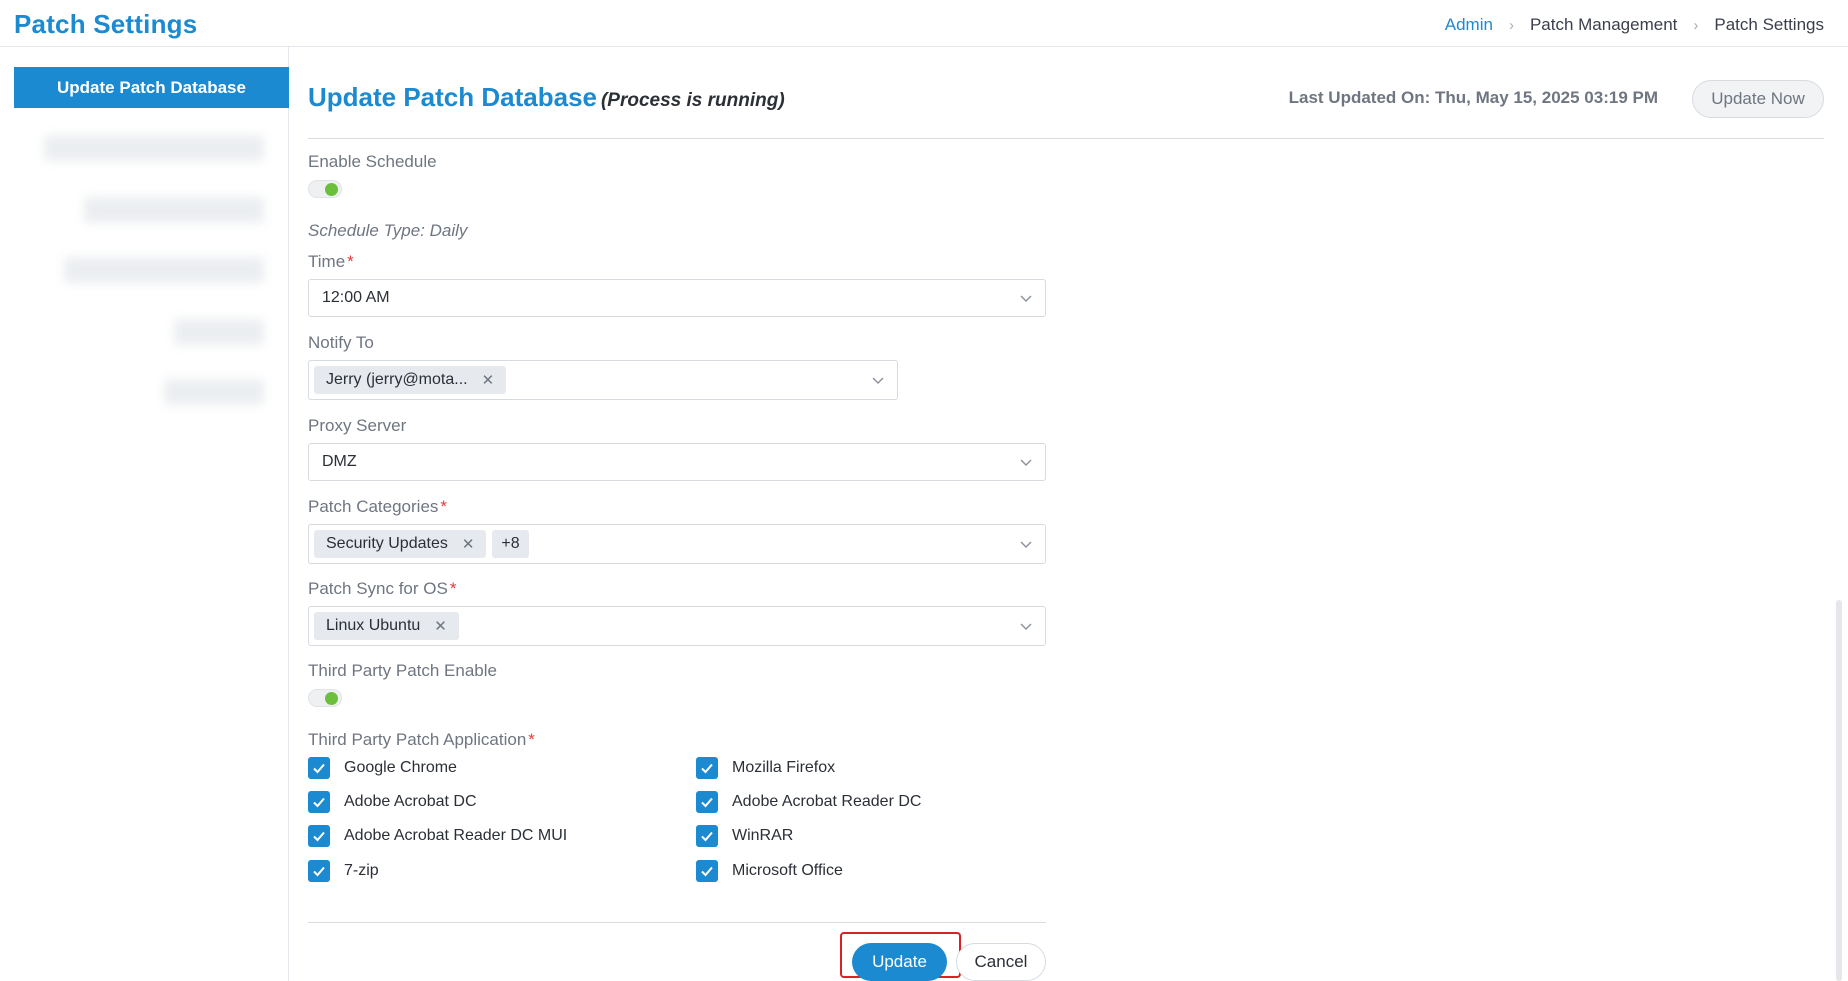  I want to click on app-checkbox-google-chrome: Google Chrome, so click(382, 768).